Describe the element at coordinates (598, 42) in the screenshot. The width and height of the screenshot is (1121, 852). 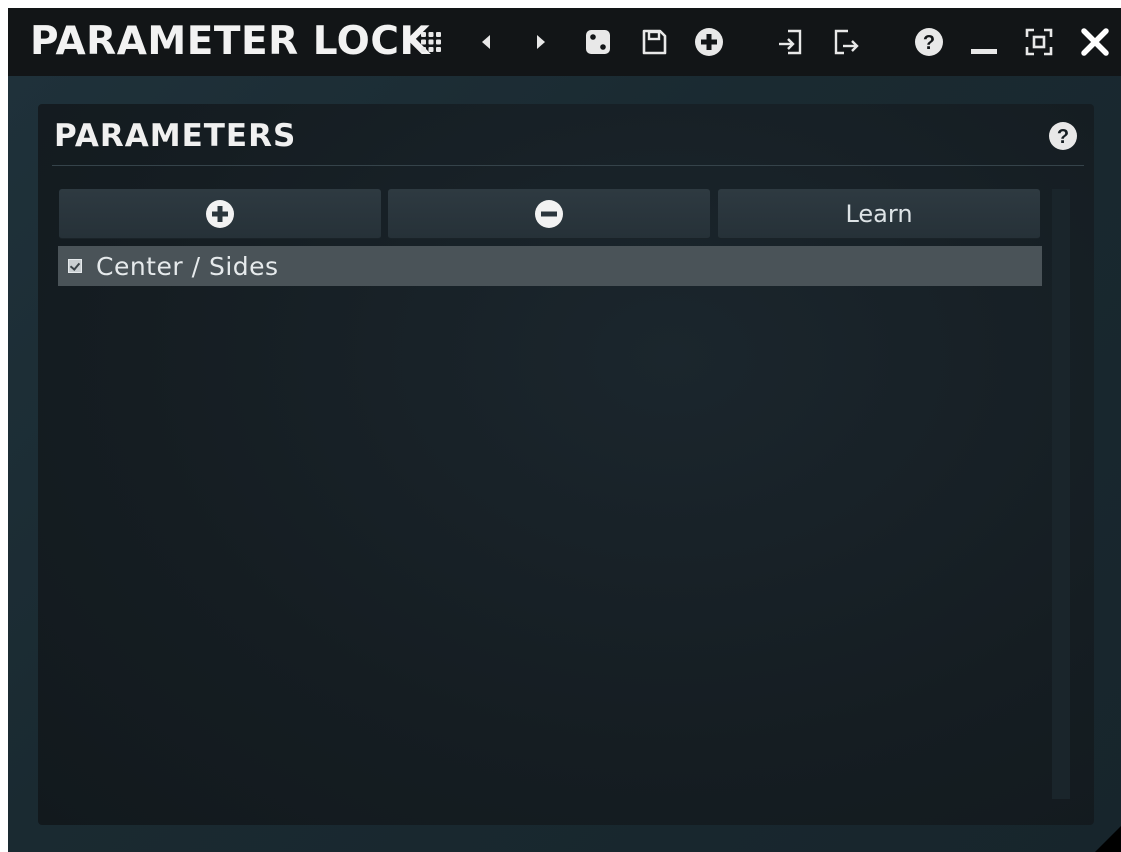
I see `randomize-icon` at that location.